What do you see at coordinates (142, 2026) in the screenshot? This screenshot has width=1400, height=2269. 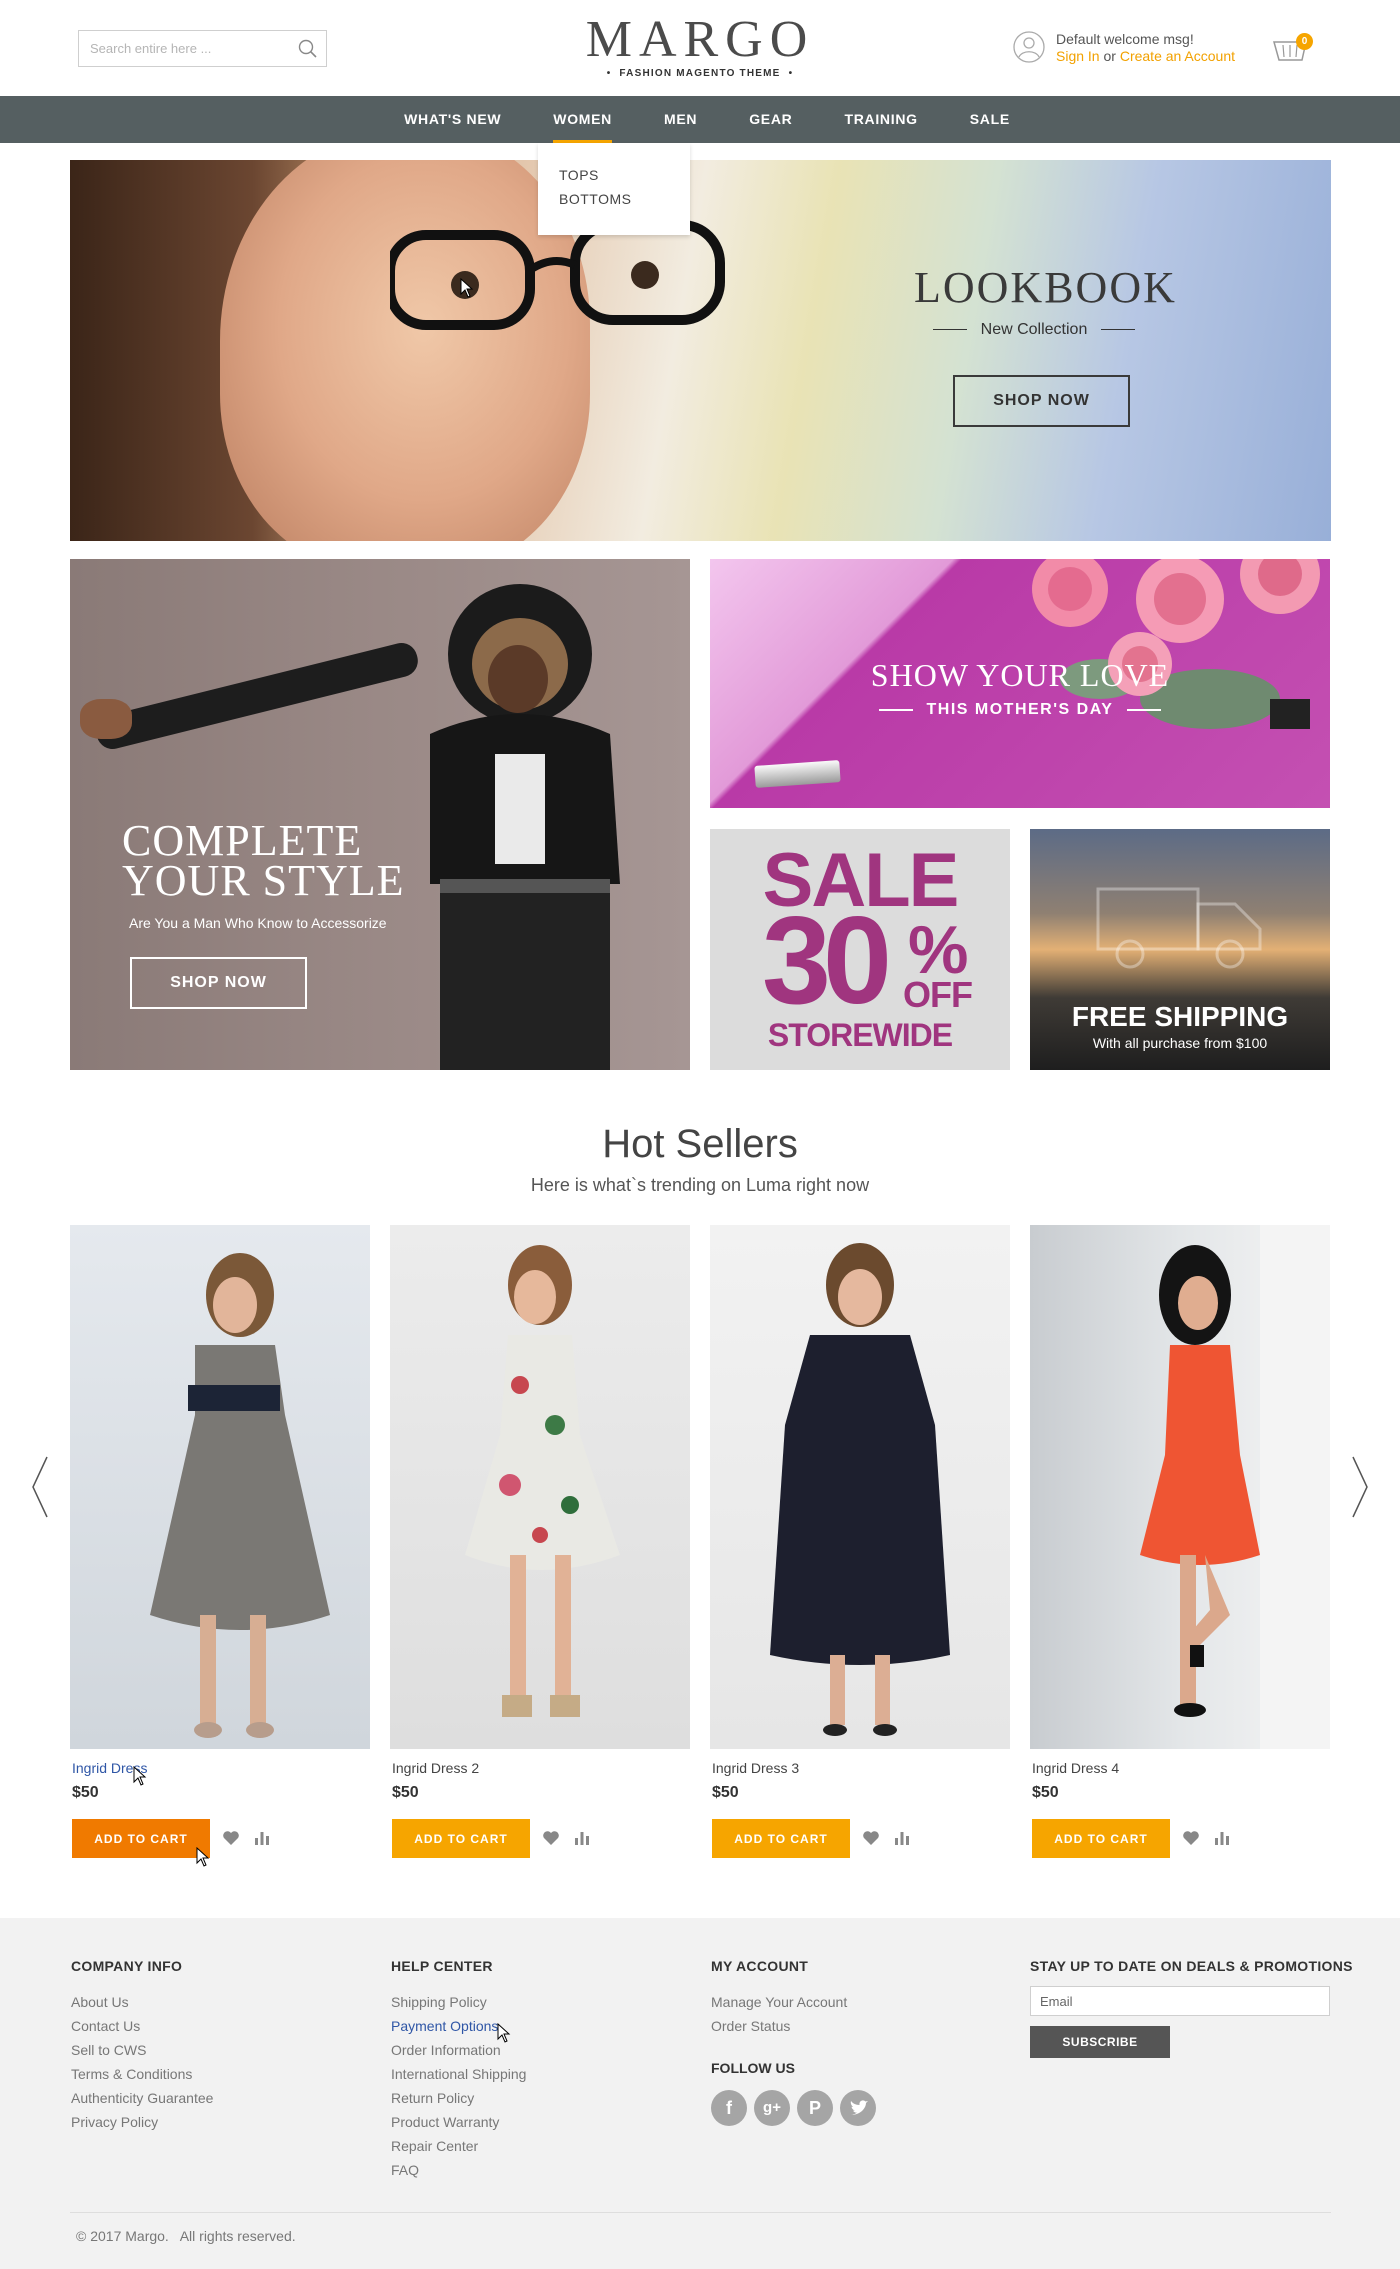 I see `footer-link: Contact Us` at bounding box center [142, 2026].